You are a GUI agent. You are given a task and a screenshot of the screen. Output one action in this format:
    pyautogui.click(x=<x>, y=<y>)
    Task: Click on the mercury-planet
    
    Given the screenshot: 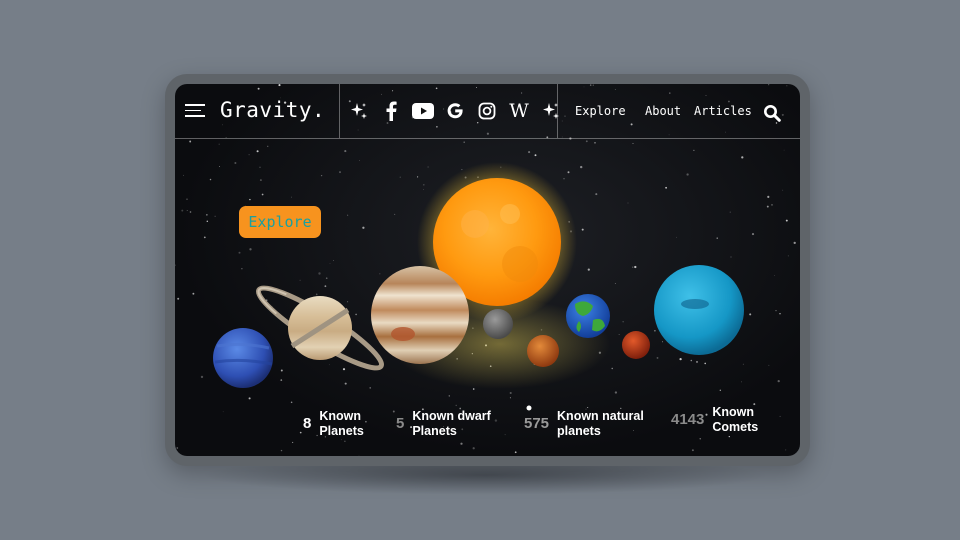 What is the action you would take?
    pyautogui.click(x=498, y=324)
    